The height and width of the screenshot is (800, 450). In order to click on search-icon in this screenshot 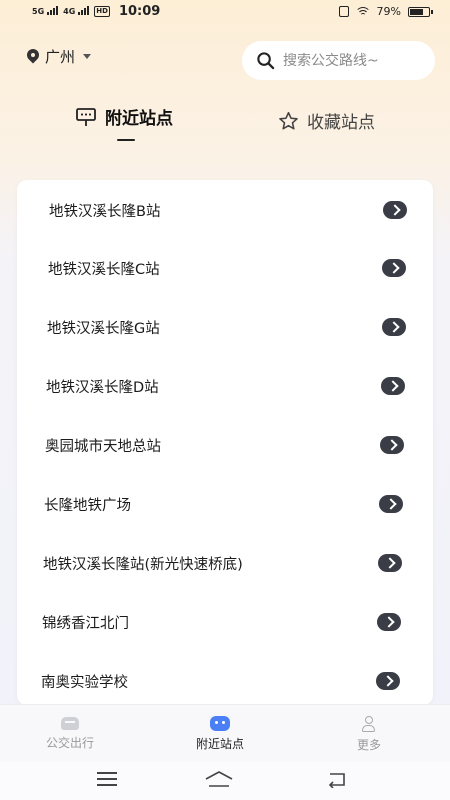, I will do `click(266, 61)`.